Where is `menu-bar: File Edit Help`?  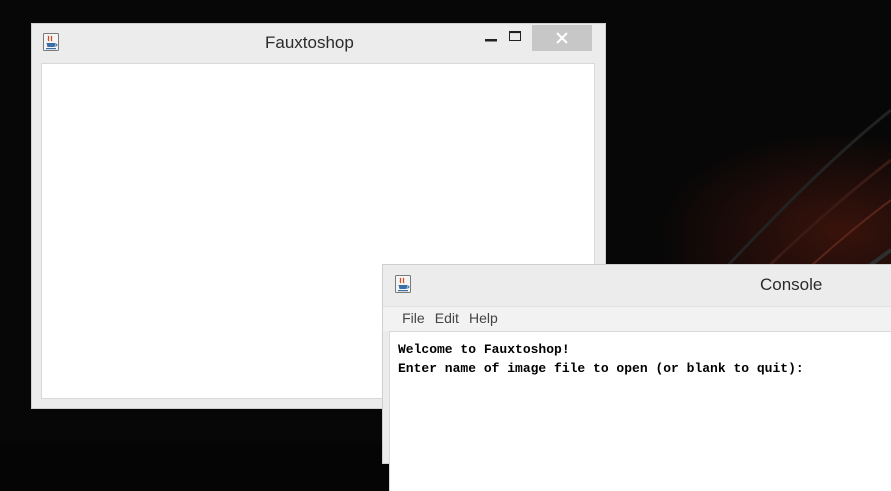 menu-bar: File Edit Help is located at coordinates (637, 318).